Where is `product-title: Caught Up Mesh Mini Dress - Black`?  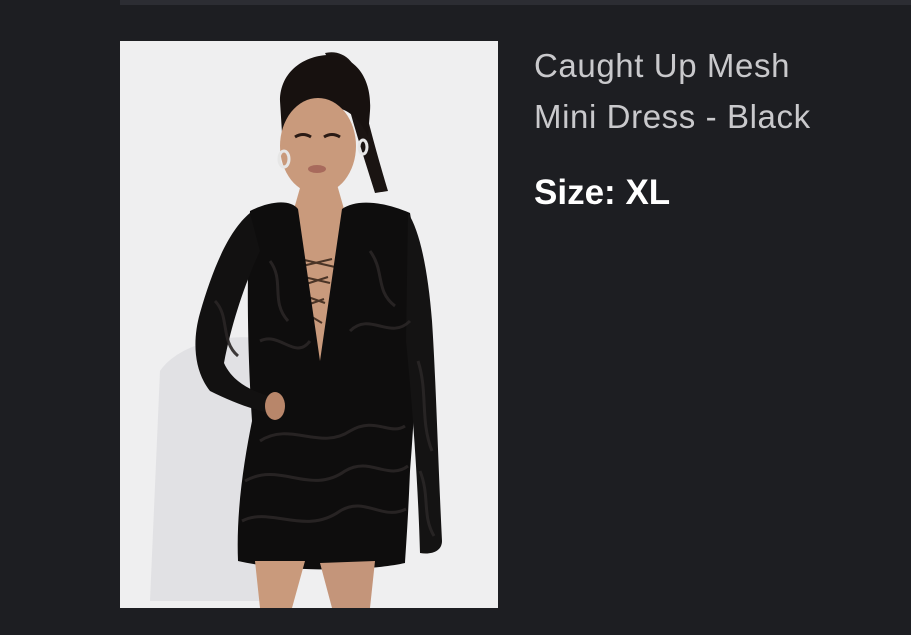
product-title: Caught Up Mesh Mini Dress - Black is located at coordinates (714, 91).